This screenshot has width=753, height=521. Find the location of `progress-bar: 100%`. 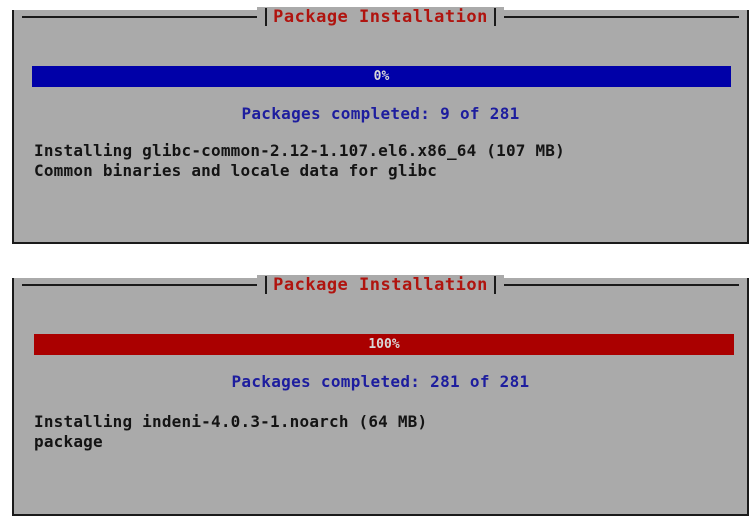

progress-bar: 100% is located at coordinates (384, 344).